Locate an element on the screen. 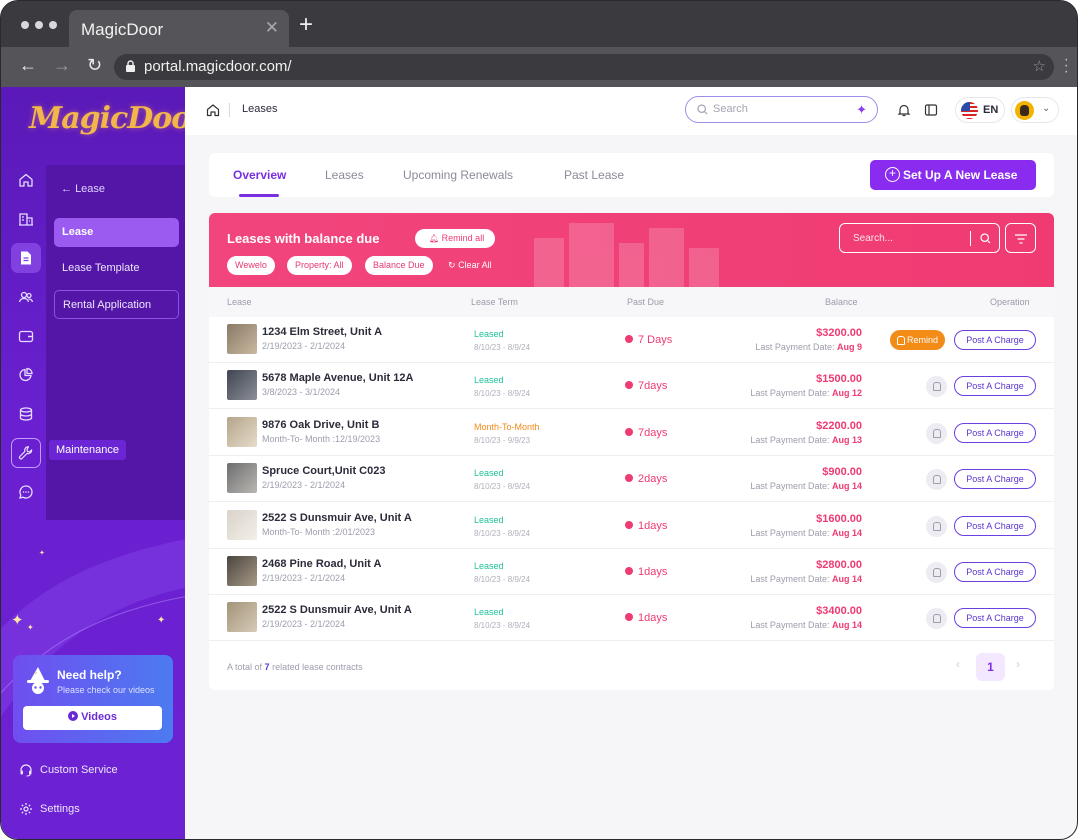 Image resolution: width=1078 pixels, height=840 pixels. remind-button: Remind is located at coordinates (918, 340).